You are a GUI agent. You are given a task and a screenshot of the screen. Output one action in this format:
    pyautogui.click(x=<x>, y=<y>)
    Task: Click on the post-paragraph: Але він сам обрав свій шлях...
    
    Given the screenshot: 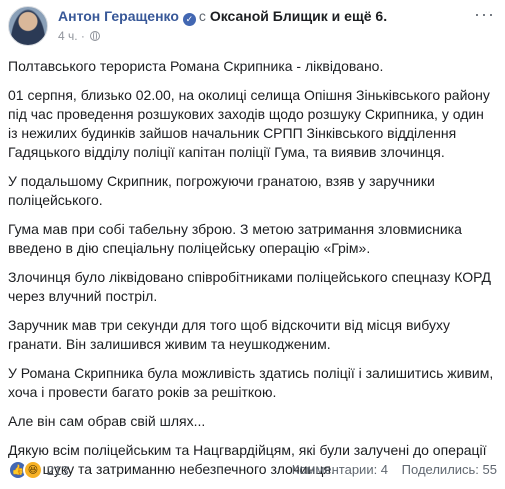 What is the action you would take?
    pyautogui.click(x=107, y=421)
    